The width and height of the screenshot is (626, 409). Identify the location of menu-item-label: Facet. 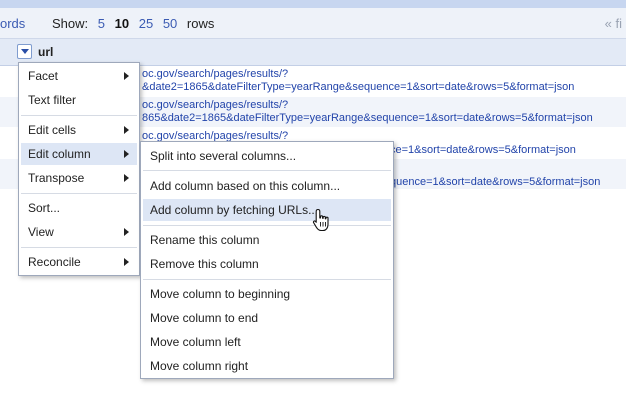
(43, 76).